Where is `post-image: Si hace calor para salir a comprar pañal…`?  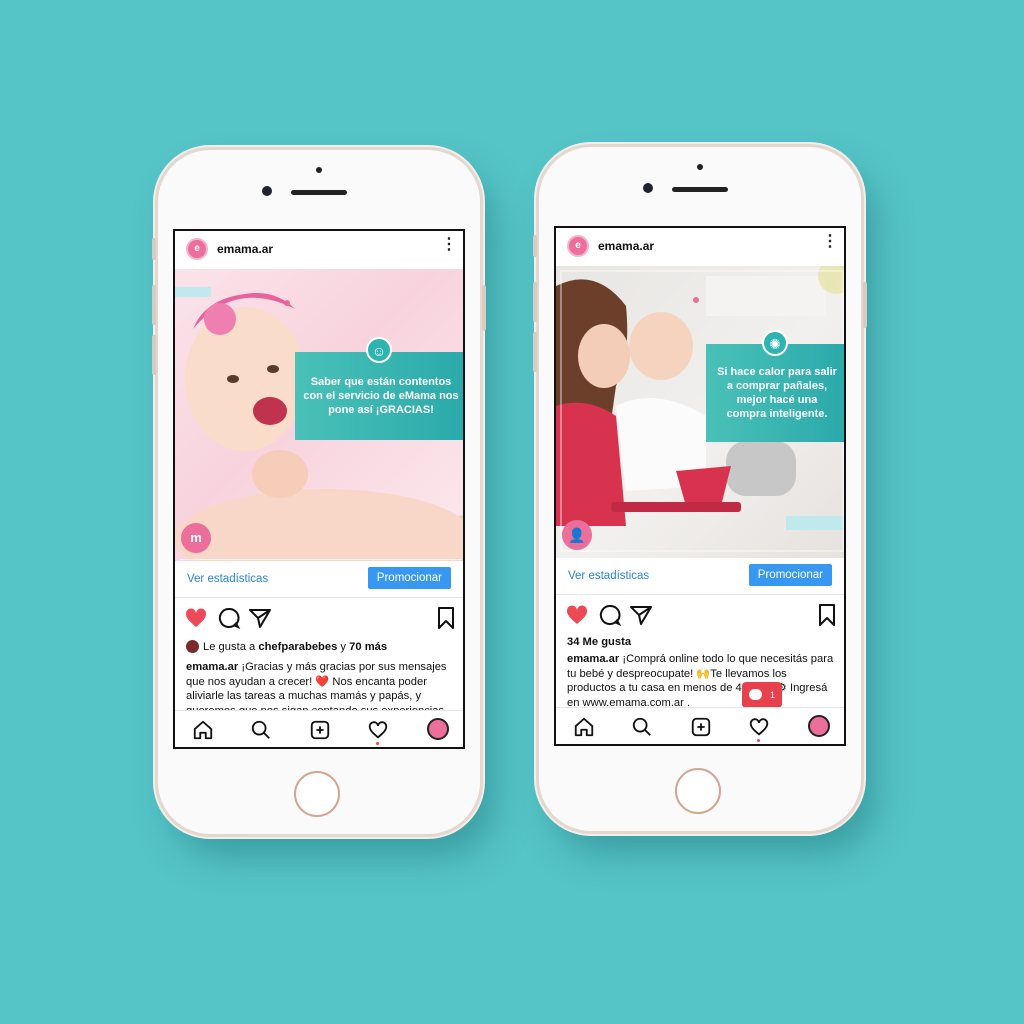
post-image: Si hace calor para salir a comprar pañal… is located at coordinates (700, 412).